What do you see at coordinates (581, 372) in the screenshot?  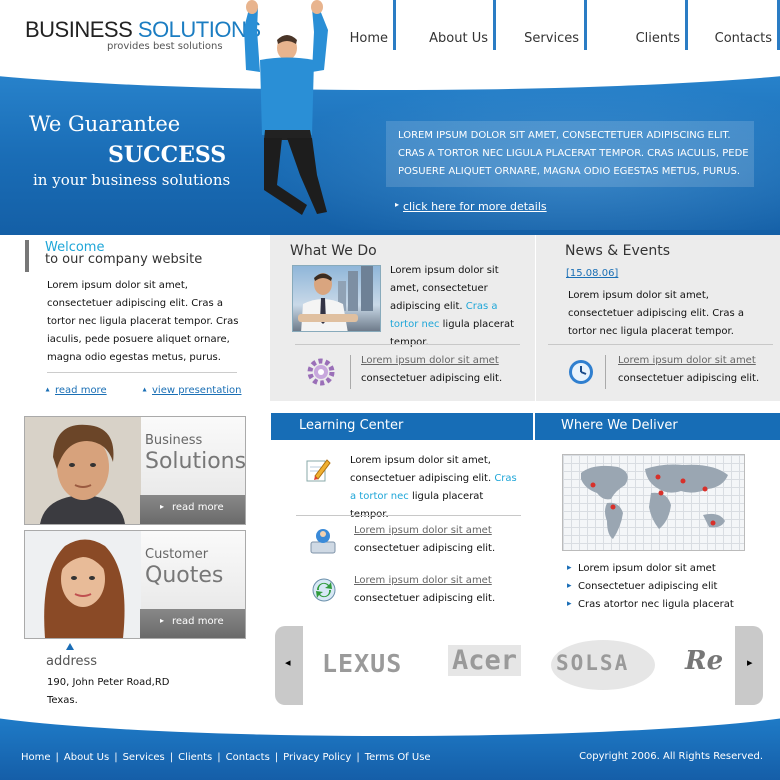 I see `clock-icon` at bounding box center [581, 372].